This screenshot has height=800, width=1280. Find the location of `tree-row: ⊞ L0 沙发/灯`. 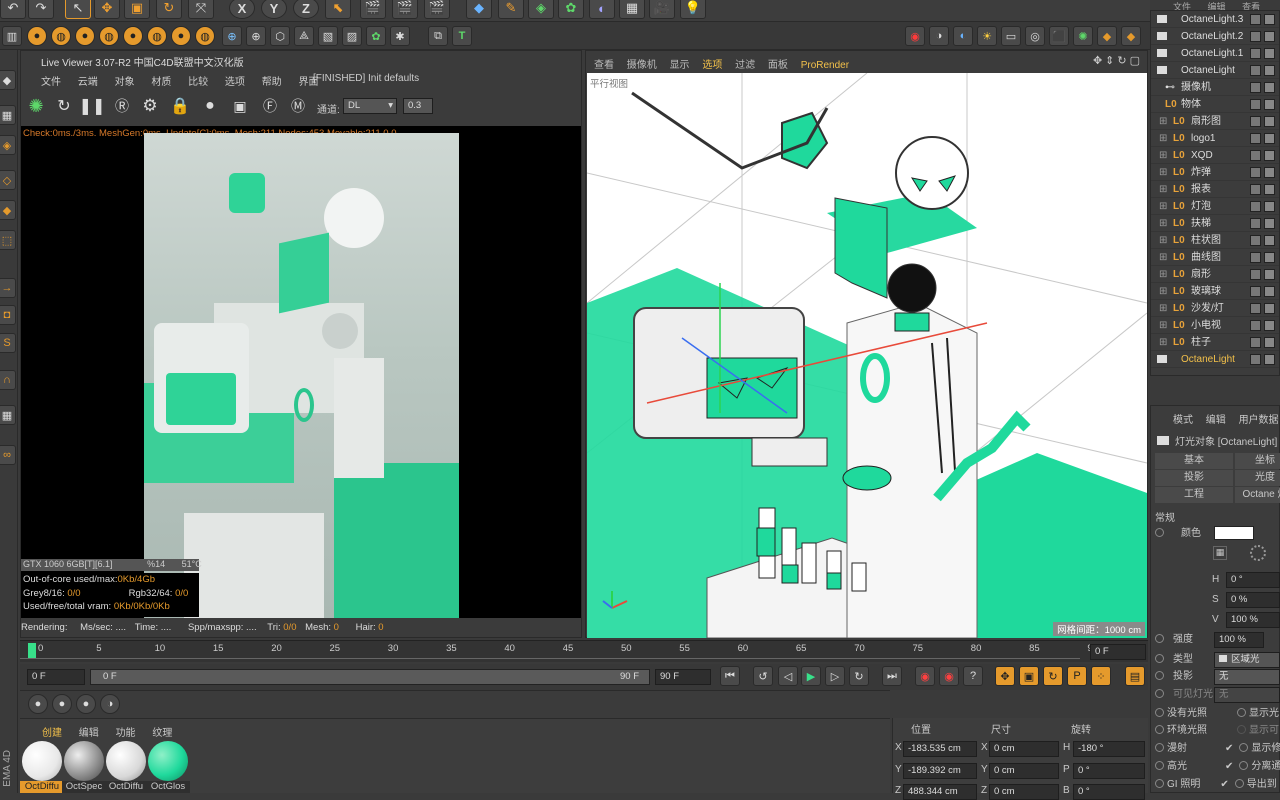

tree-row: ⊞ L0 沙发/灯 is located at coordinates (1215, 308).